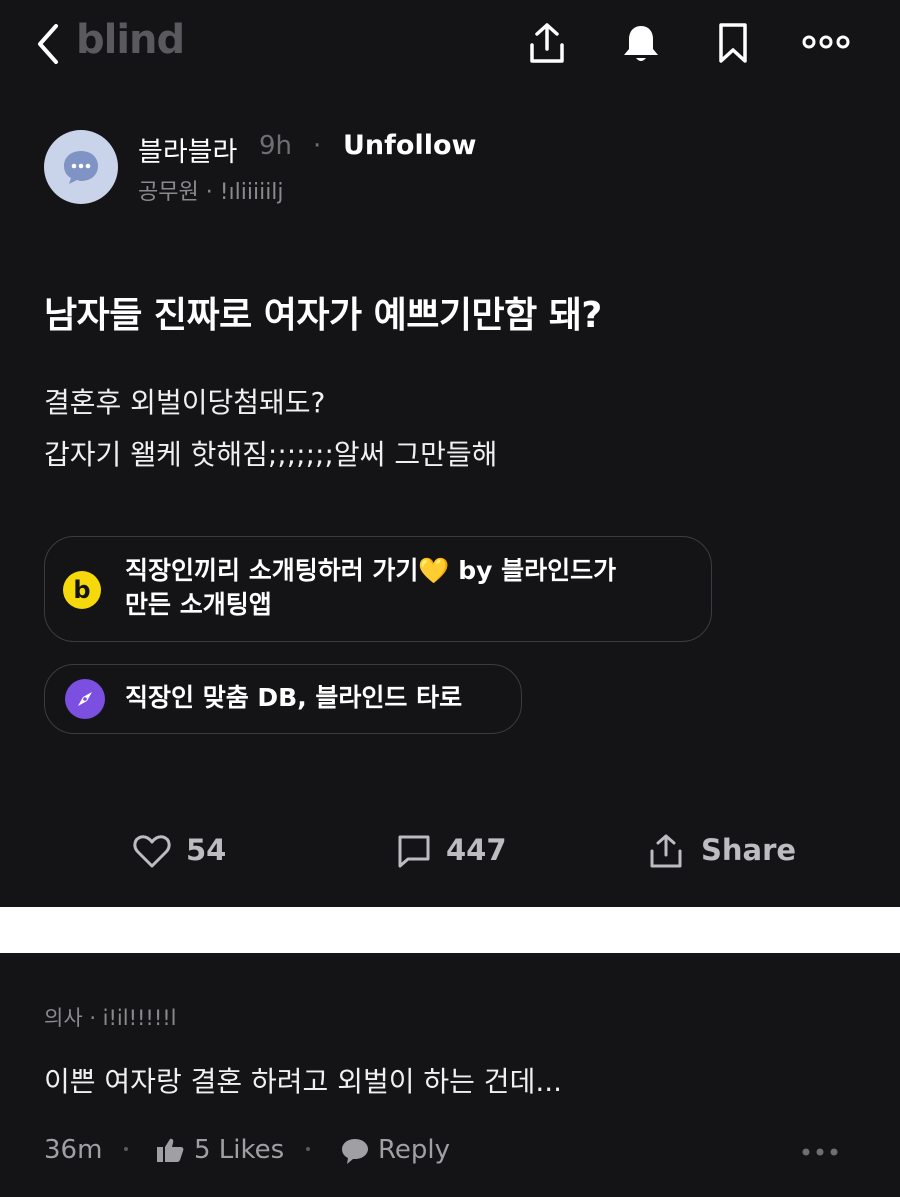  I want to click on blind-logo: blind, so click(130, 40).